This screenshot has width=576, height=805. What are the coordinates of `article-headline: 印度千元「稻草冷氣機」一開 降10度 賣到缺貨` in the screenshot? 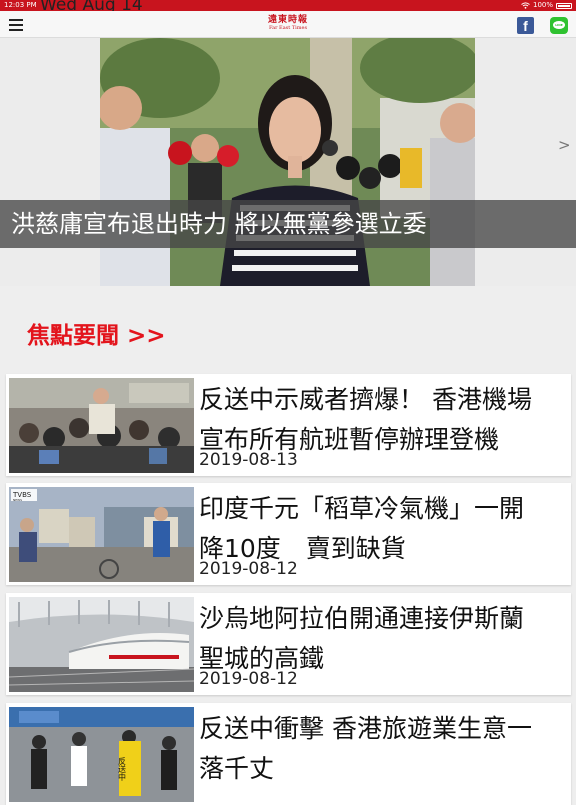 It's located at (383, 529).